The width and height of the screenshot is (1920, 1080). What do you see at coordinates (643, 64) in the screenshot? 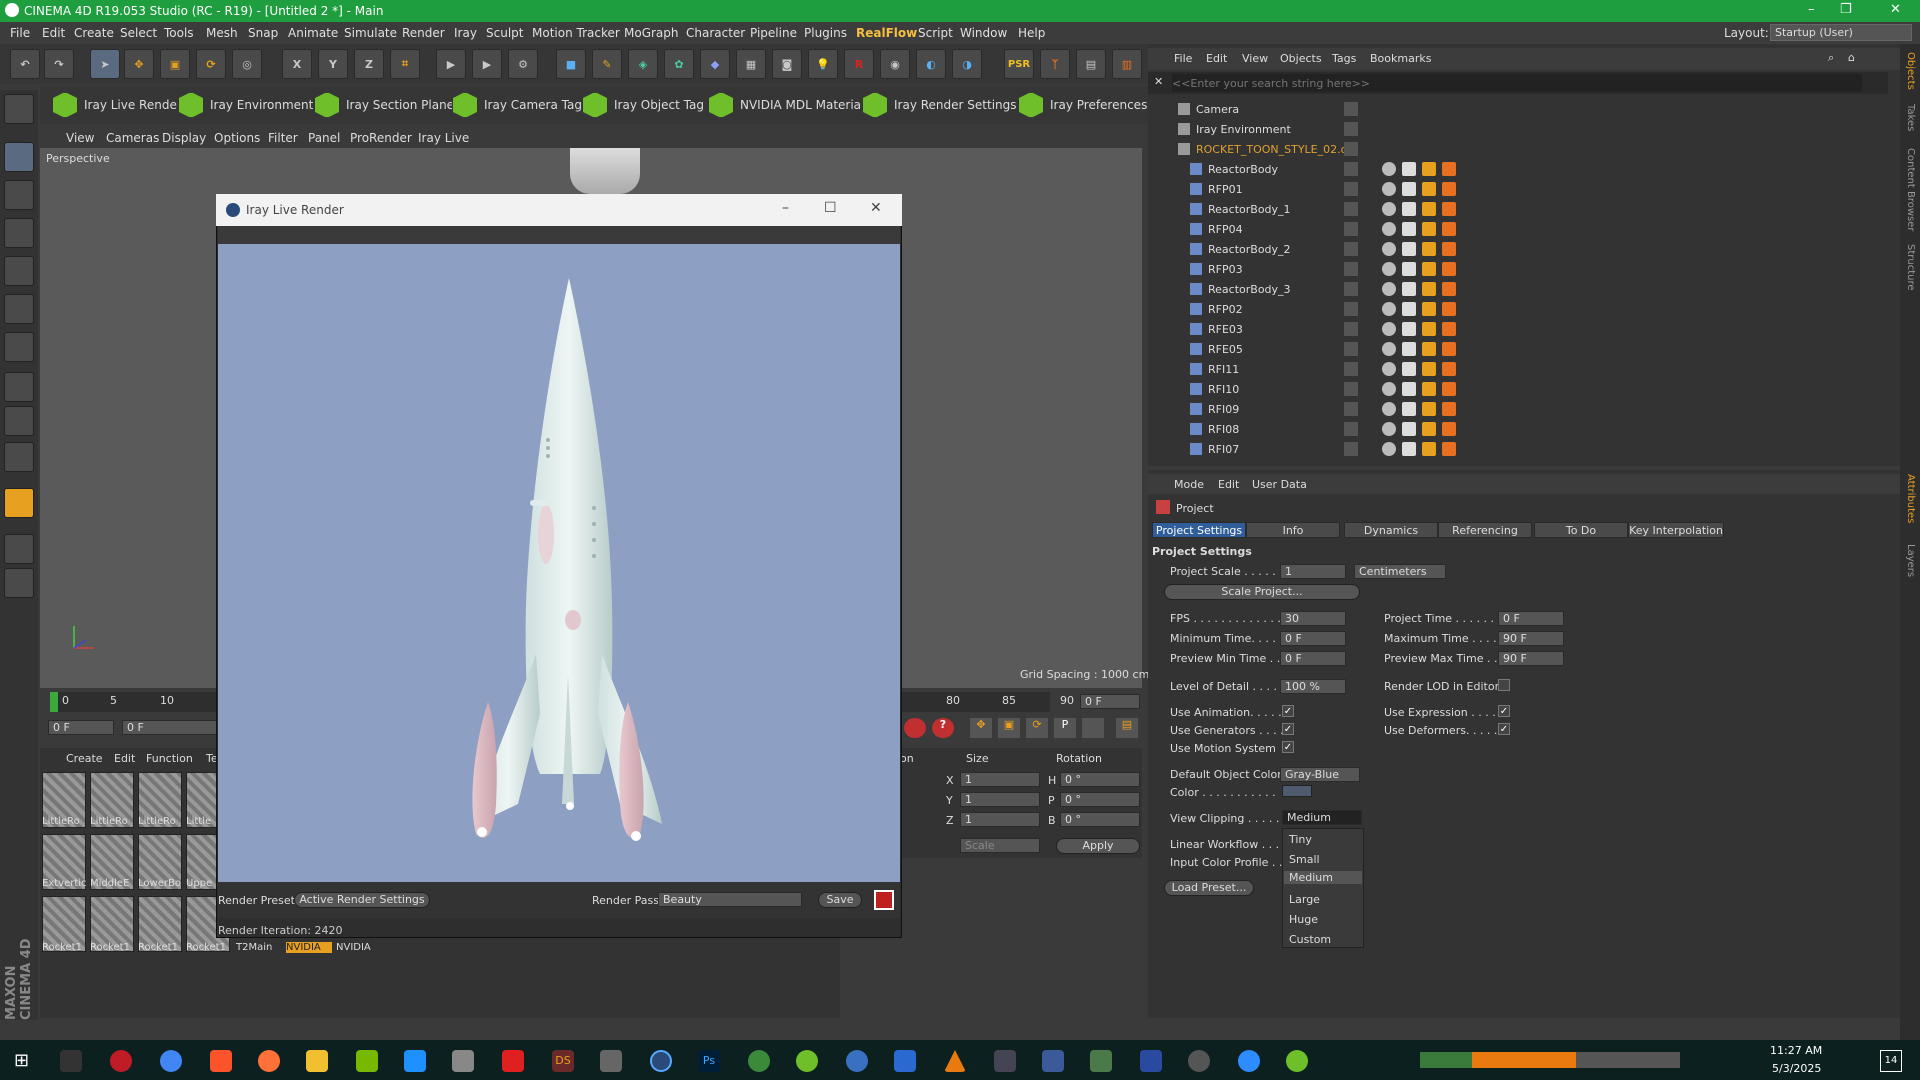
I see `subdivision-icon: ◈` at bounding box center [643, 64].